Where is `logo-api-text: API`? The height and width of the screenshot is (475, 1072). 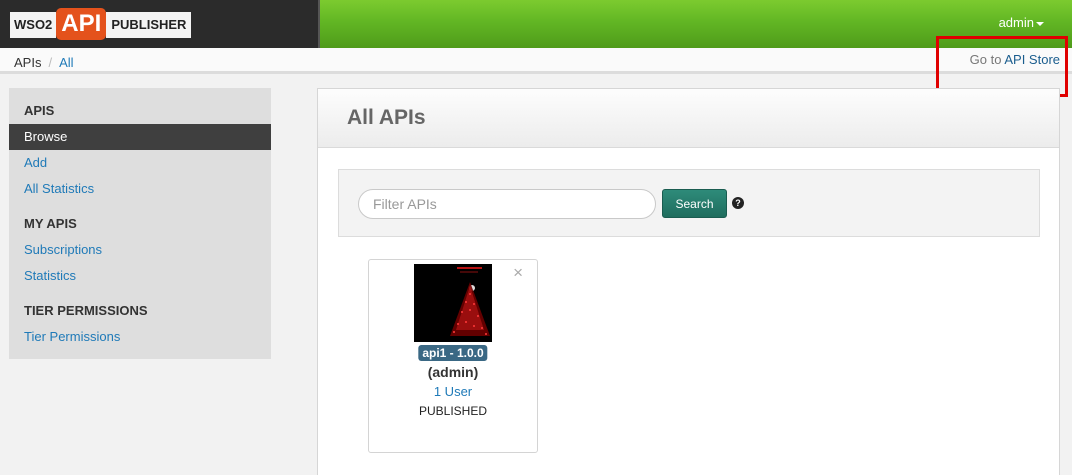 logo-api-text: API is located at coordinates (81, 24).